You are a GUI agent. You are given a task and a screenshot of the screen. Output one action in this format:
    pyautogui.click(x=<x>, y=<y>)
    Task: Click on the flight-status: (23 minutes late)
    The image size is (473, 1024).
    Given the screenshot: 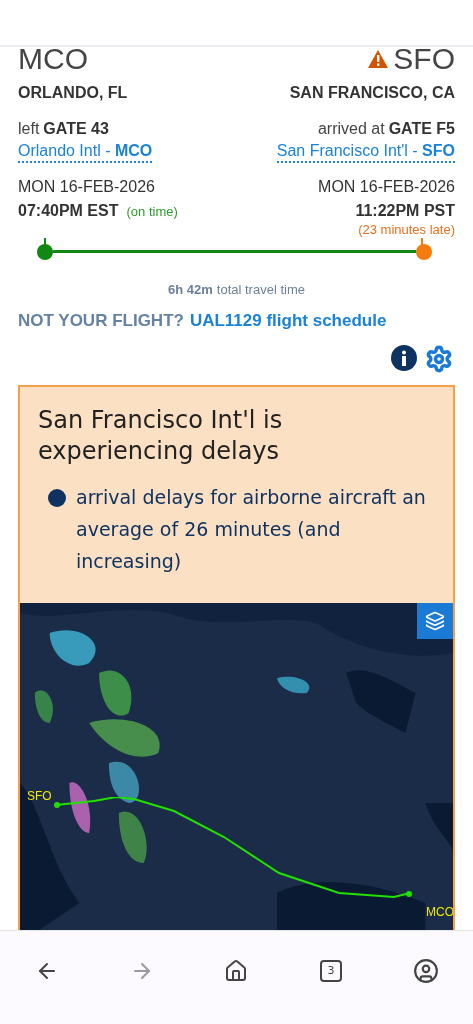 What is the action you would take?
    pyautogui.click(x=406, y=229)
    